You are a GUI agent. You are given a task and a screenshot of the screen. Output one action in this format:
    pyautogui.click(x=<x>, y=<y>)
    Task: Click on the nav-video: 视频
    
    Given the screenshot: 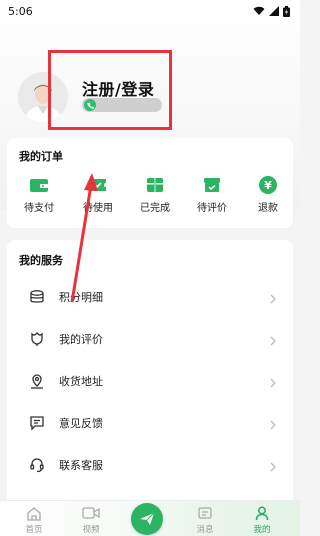 What is the action you would take?
    pyautogui.click(x=91, y=520)
    